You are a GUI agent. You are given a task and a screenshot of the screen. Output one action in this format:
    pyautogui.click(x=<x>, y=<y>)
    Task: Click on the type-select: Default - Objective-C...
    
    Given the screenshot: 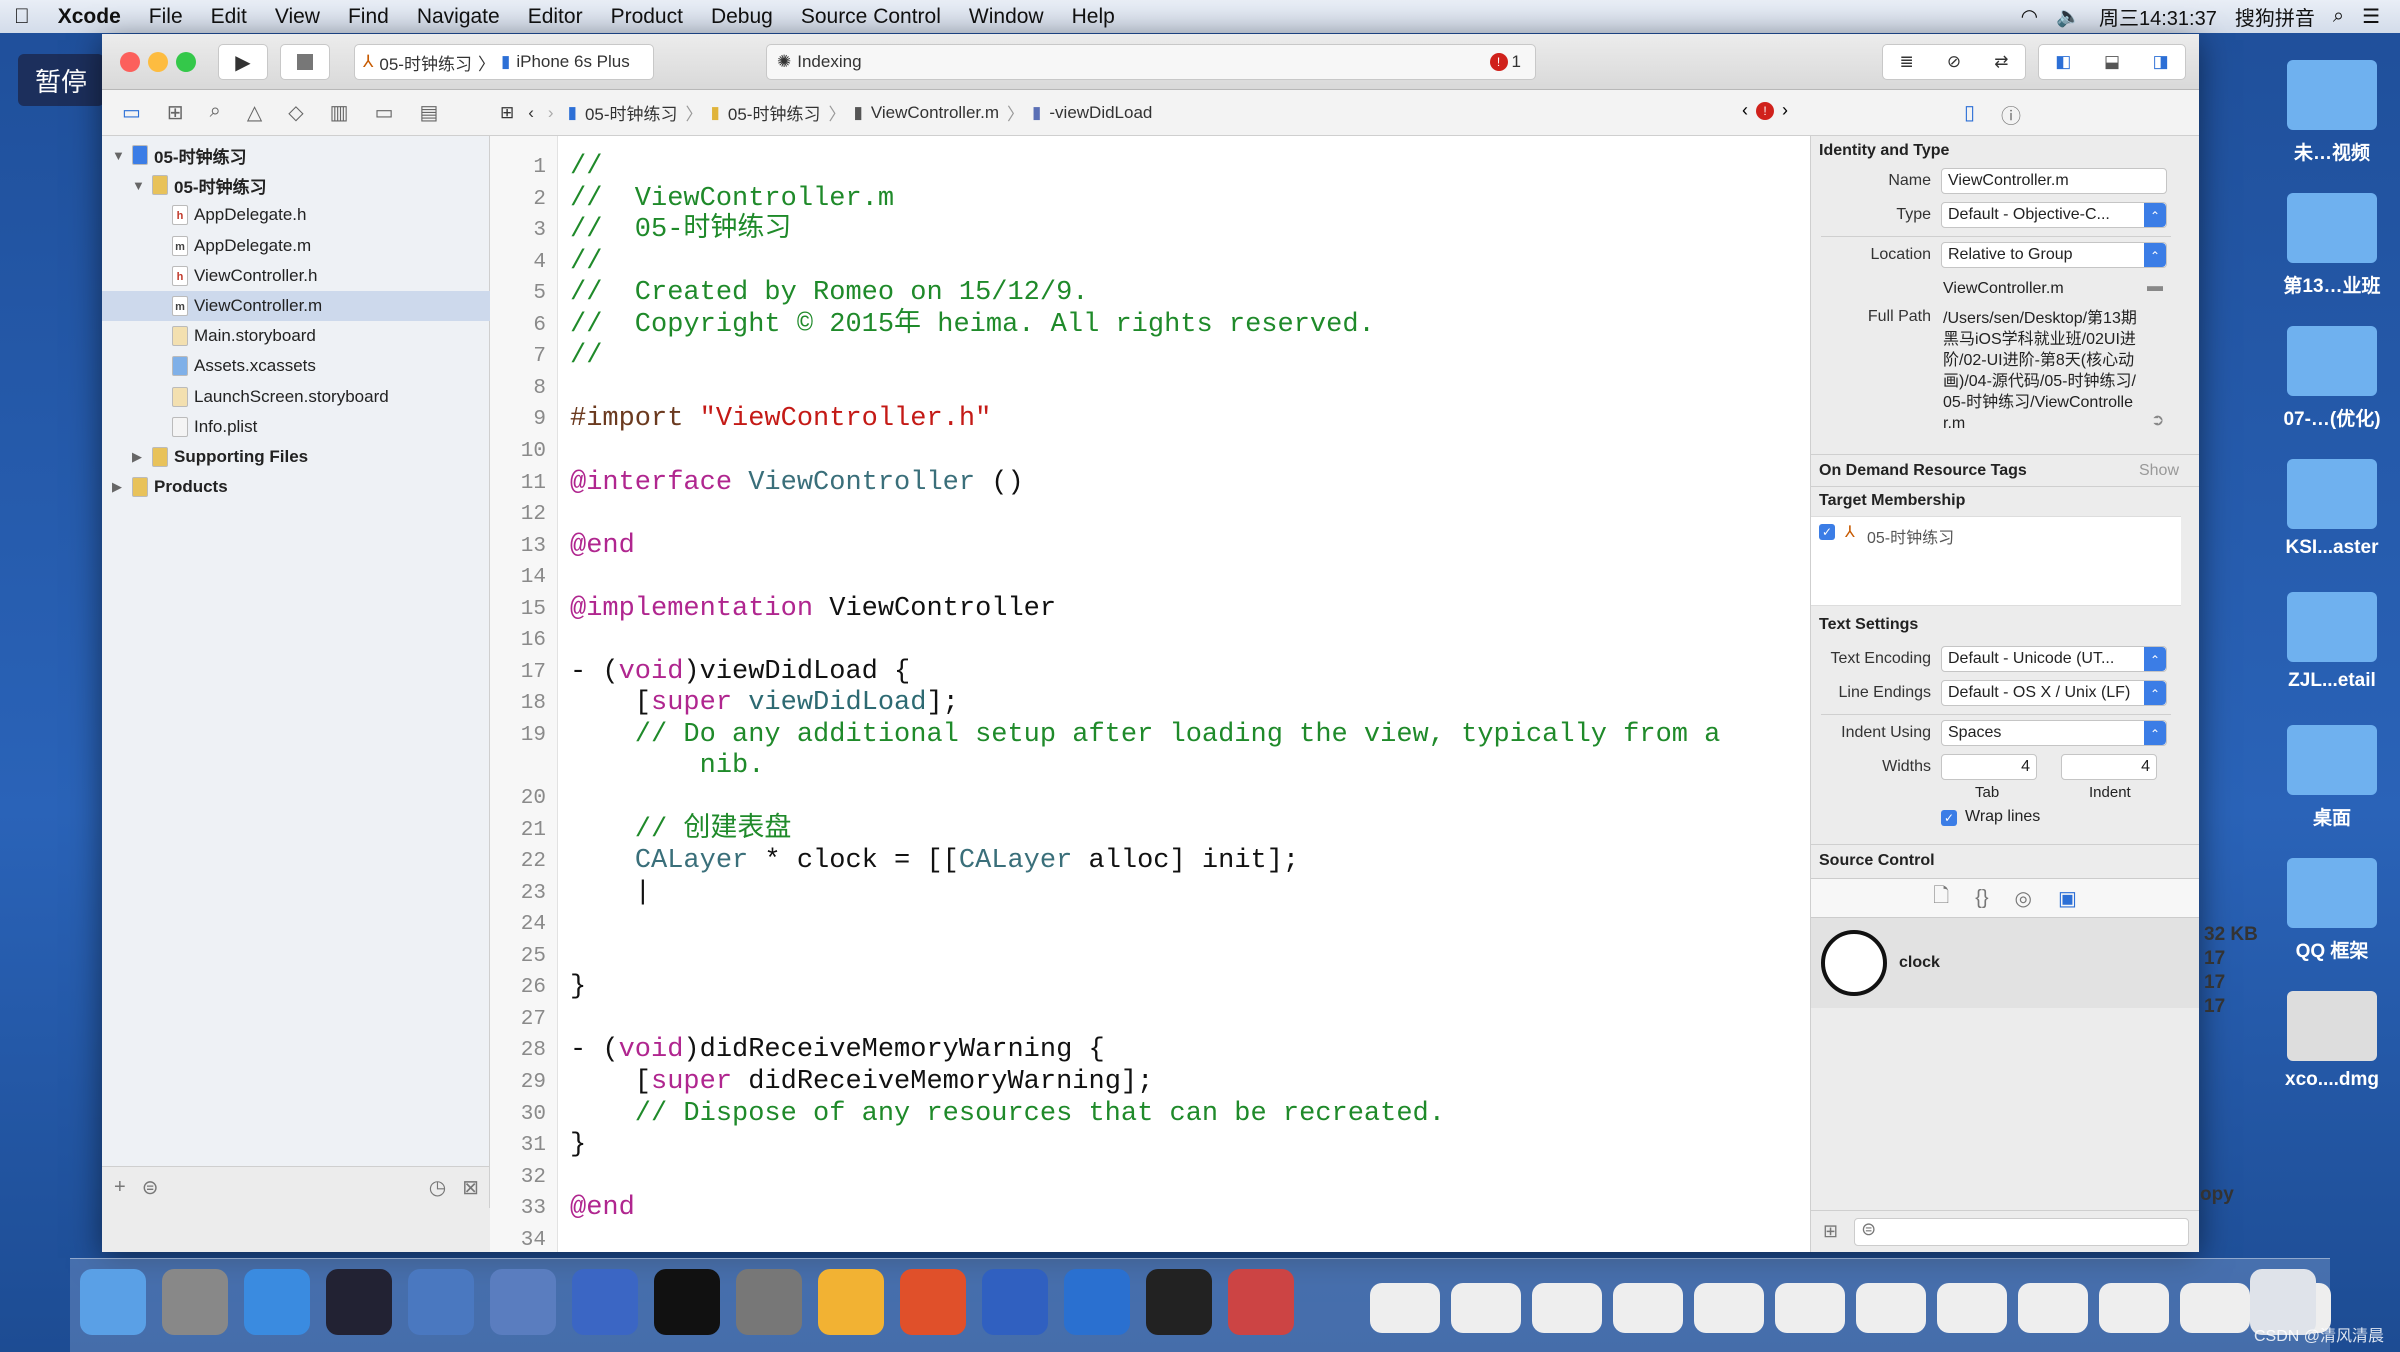 What is the action you would take?
    pyautogui.click(x=2054, y=215)
    